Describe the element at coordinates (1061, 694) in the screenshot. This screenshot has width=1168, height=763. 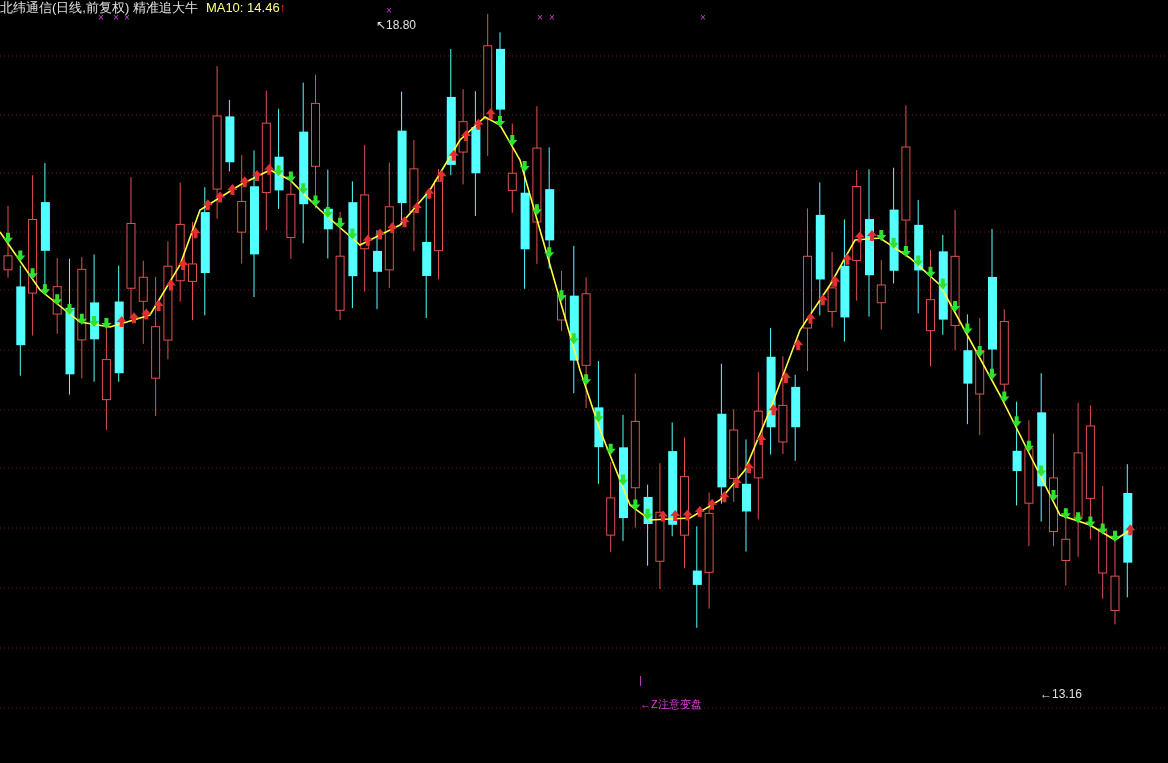
I see `price-label: ←13.16` at that location.